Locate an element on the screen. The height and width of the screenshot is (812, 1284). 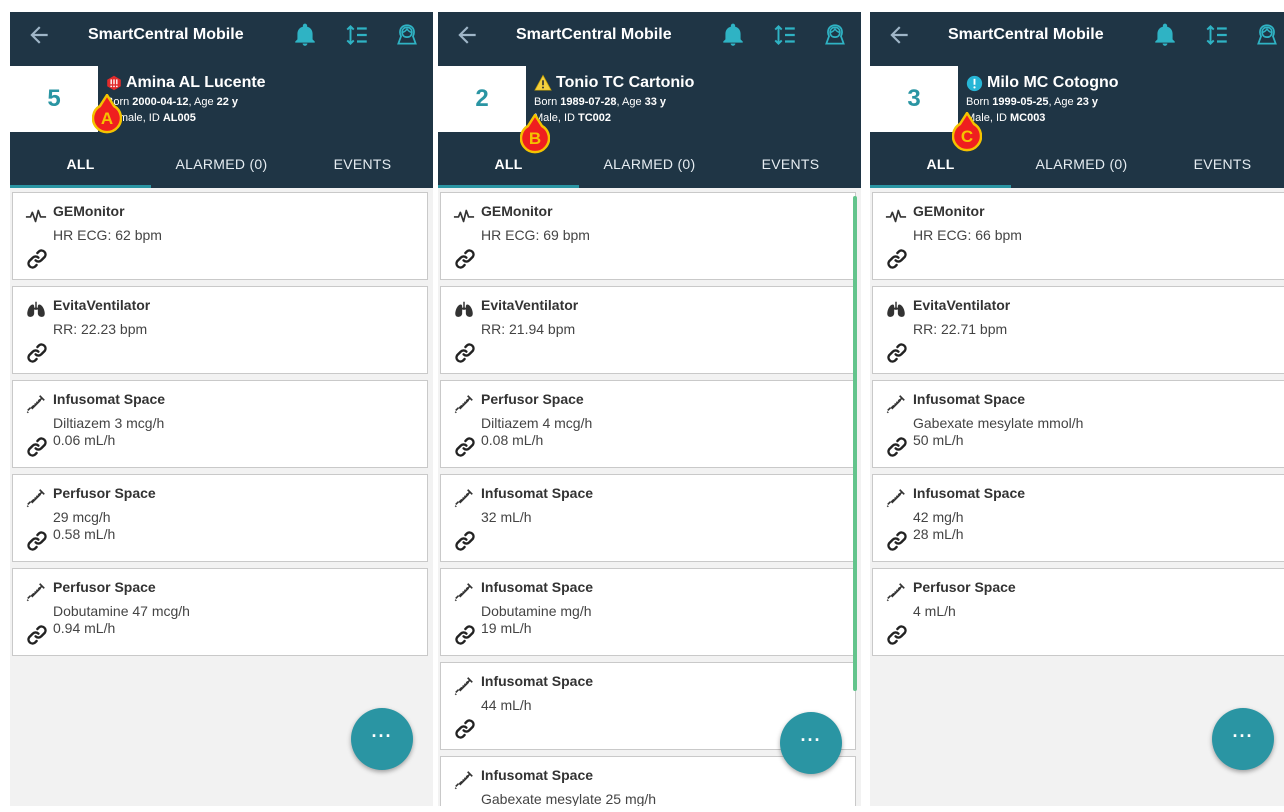
device-card: Infusomat Space 32 mL/h is located at coordinates (648, 518).